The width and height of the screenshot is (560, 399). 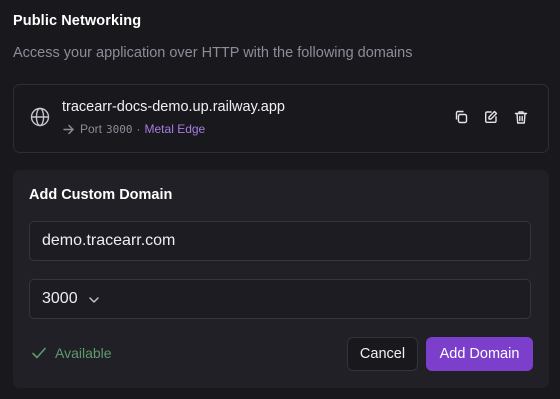 I want to click on add-domain-button: Add Domain, so click(x=479, y=354).